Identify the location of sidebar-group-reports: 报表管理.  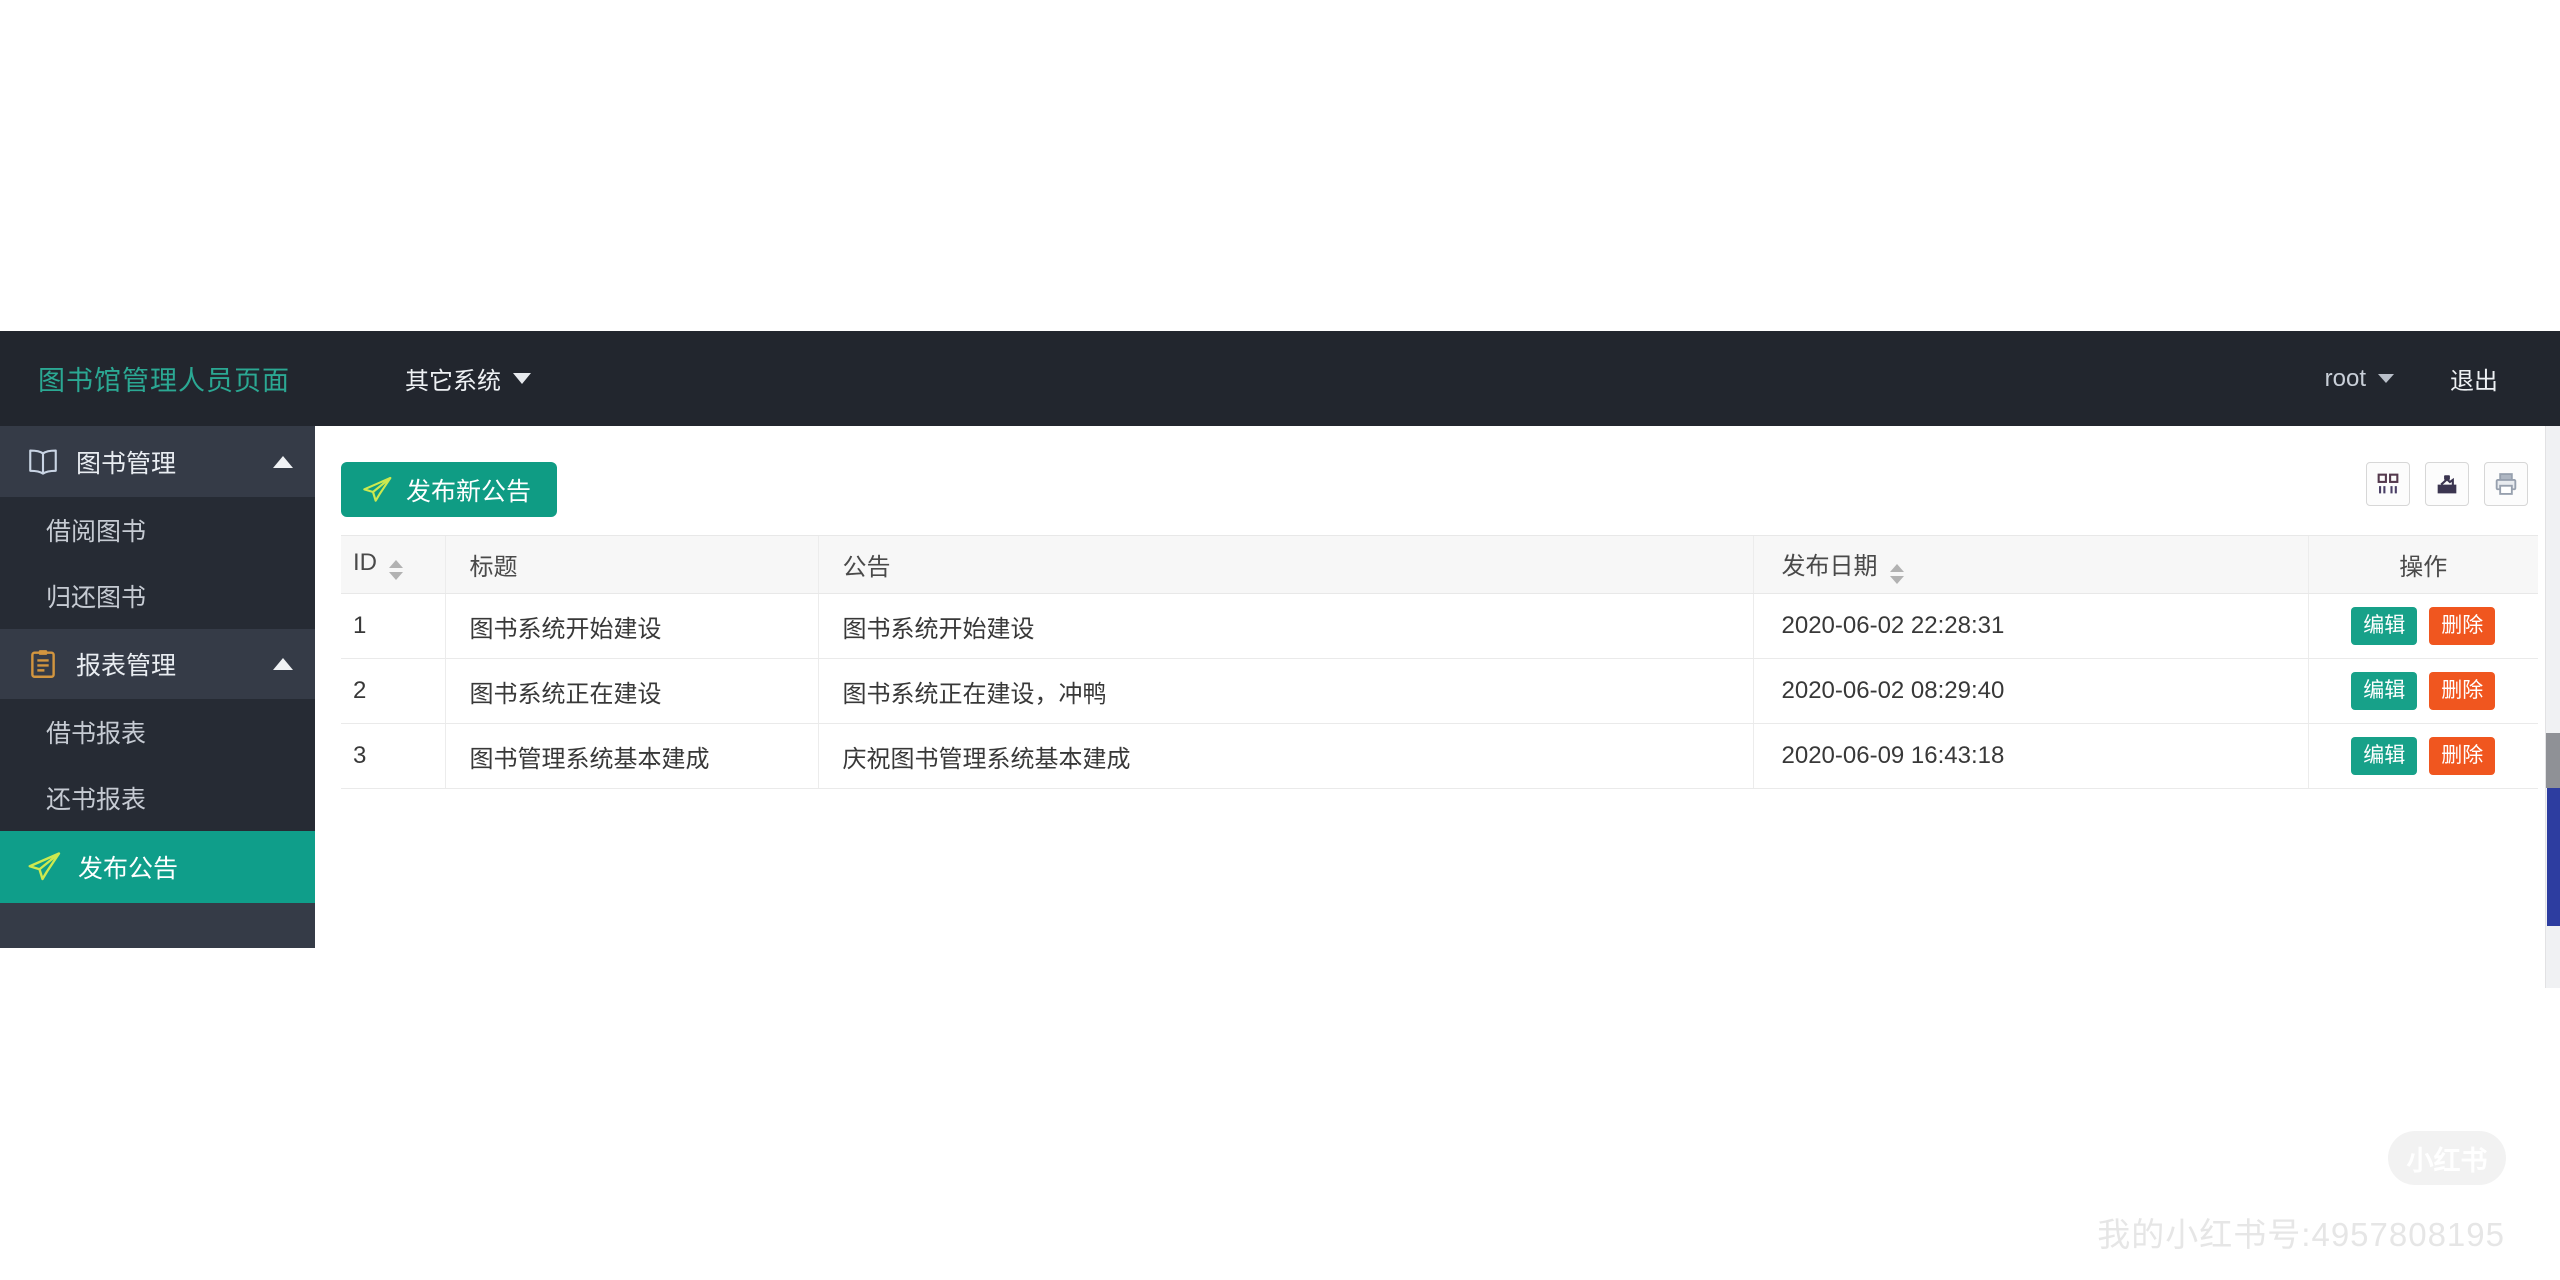
(157, 664).